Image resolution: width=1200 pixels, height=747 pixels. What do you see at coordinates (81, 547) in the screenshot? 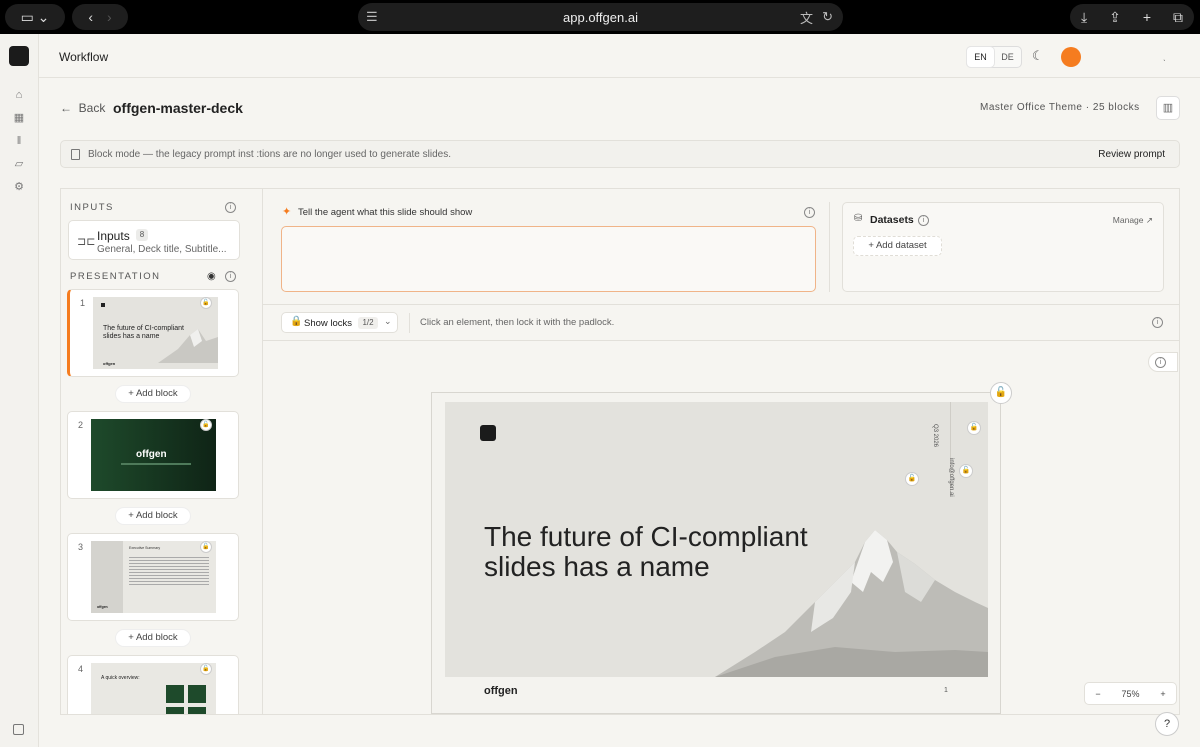
I see `slide-number: 3` at bounding box center [81, 547].